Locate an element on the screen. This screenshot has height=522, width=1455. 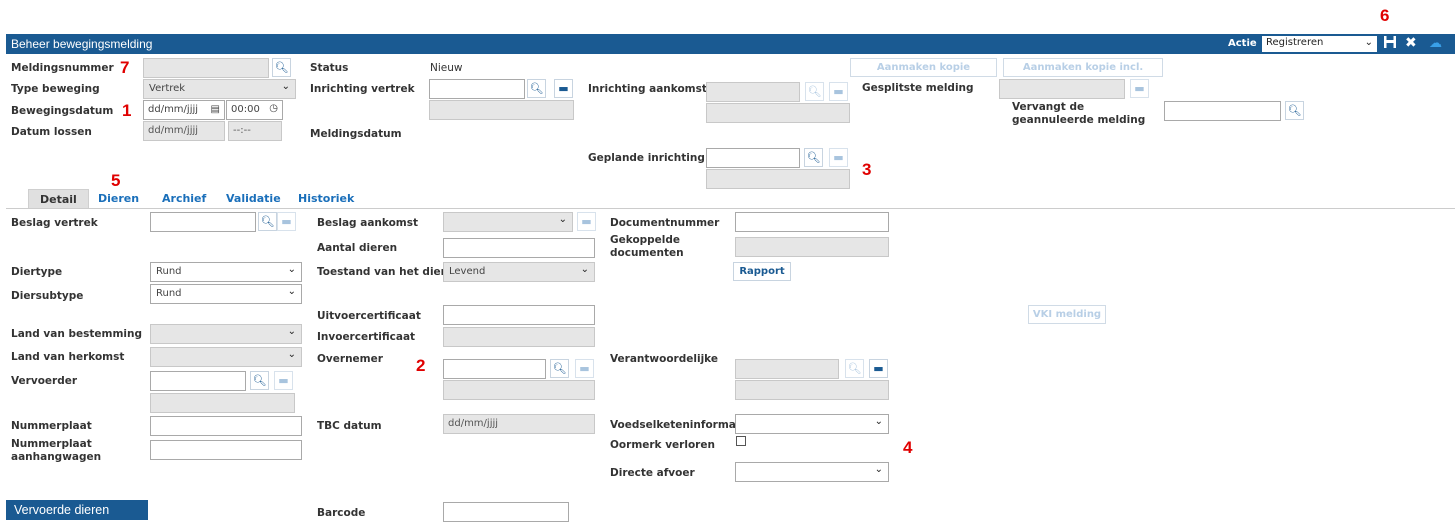
tab-detail: Detail is located at coordinates (58, 199).